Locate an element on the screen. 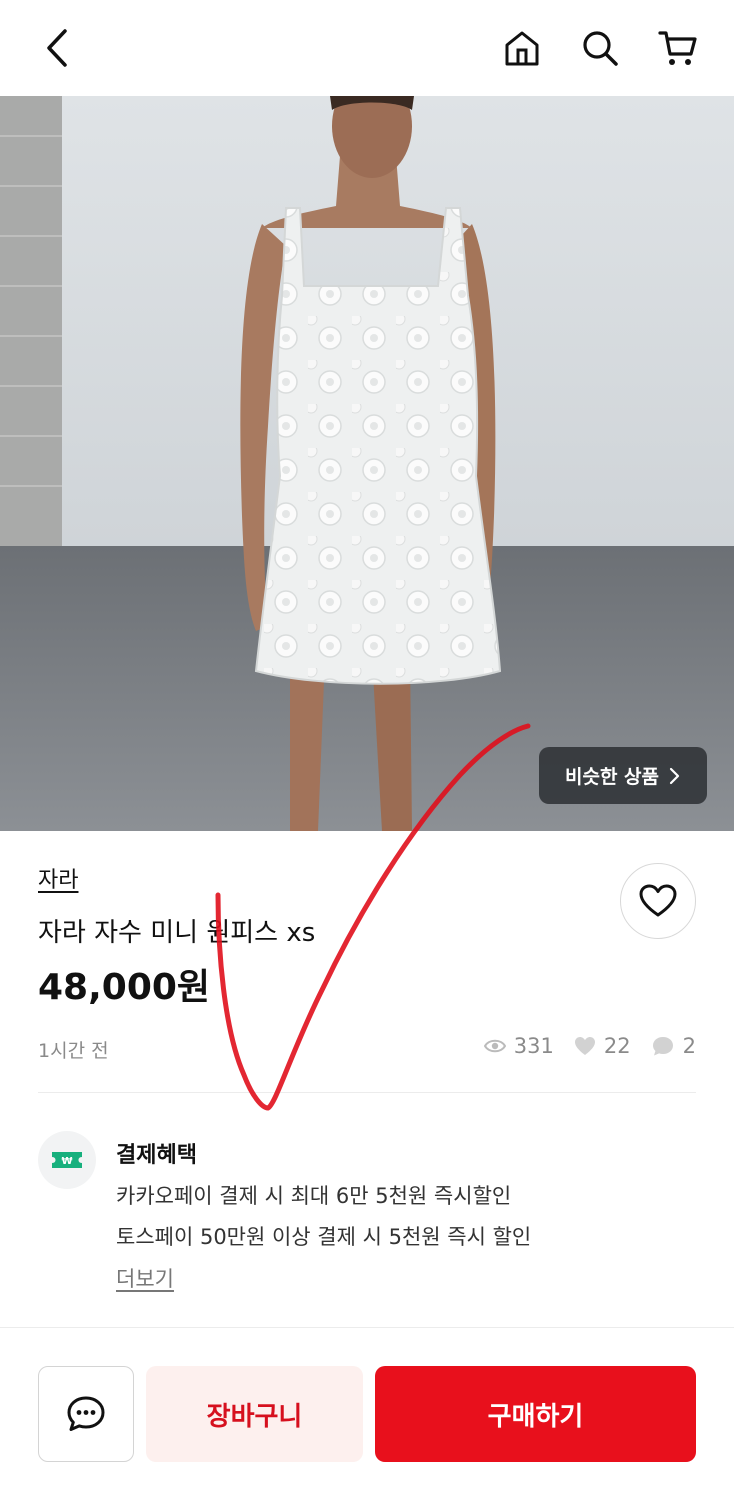  benefit-line-tosspay: 토스페이 50만원 이상 결제 시 5천원 즉시 할인 is located at coordinates (324, 1237).